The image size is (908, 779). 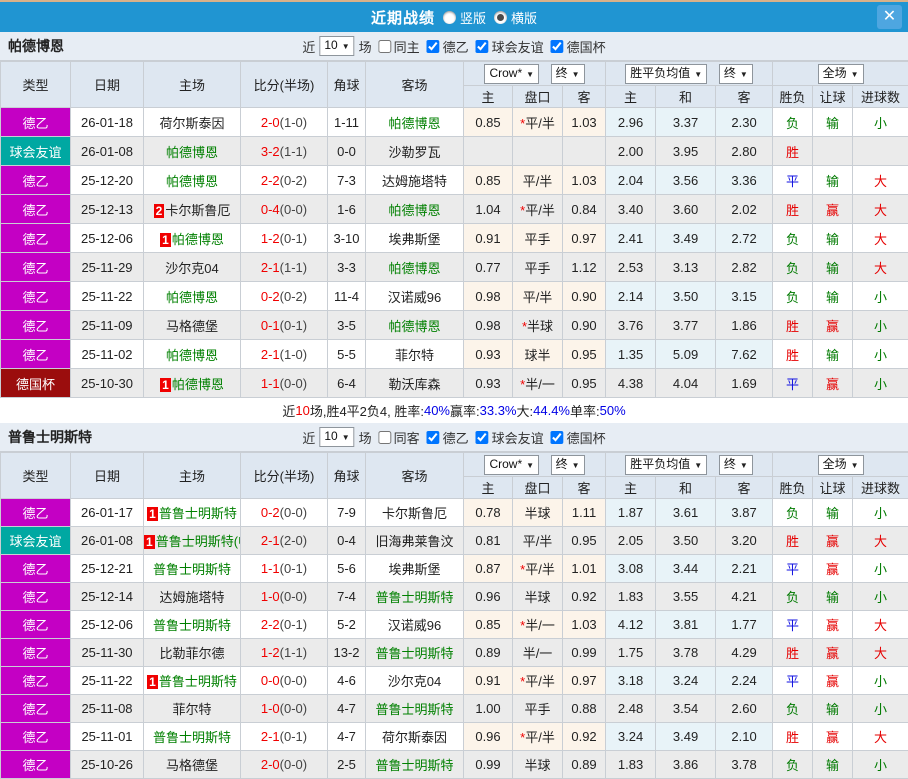 What do you see at coordinates (584, 122) in the screenshot?
I see `away-odds-cell: 1.03` at bounding box center [584, 122].